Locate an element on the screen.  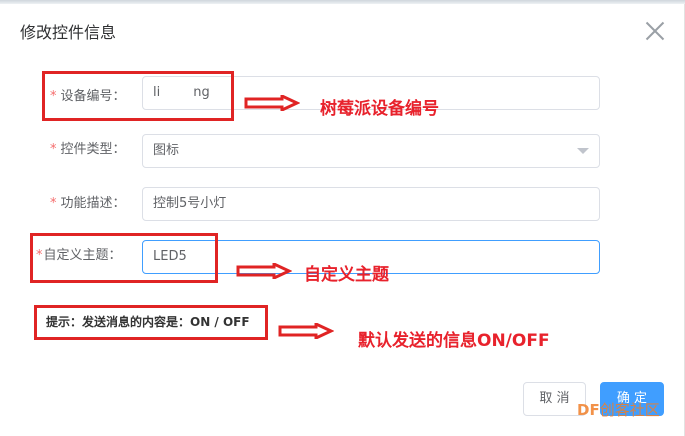
control-type-value: 图标 is located at coordinates (166, 150).